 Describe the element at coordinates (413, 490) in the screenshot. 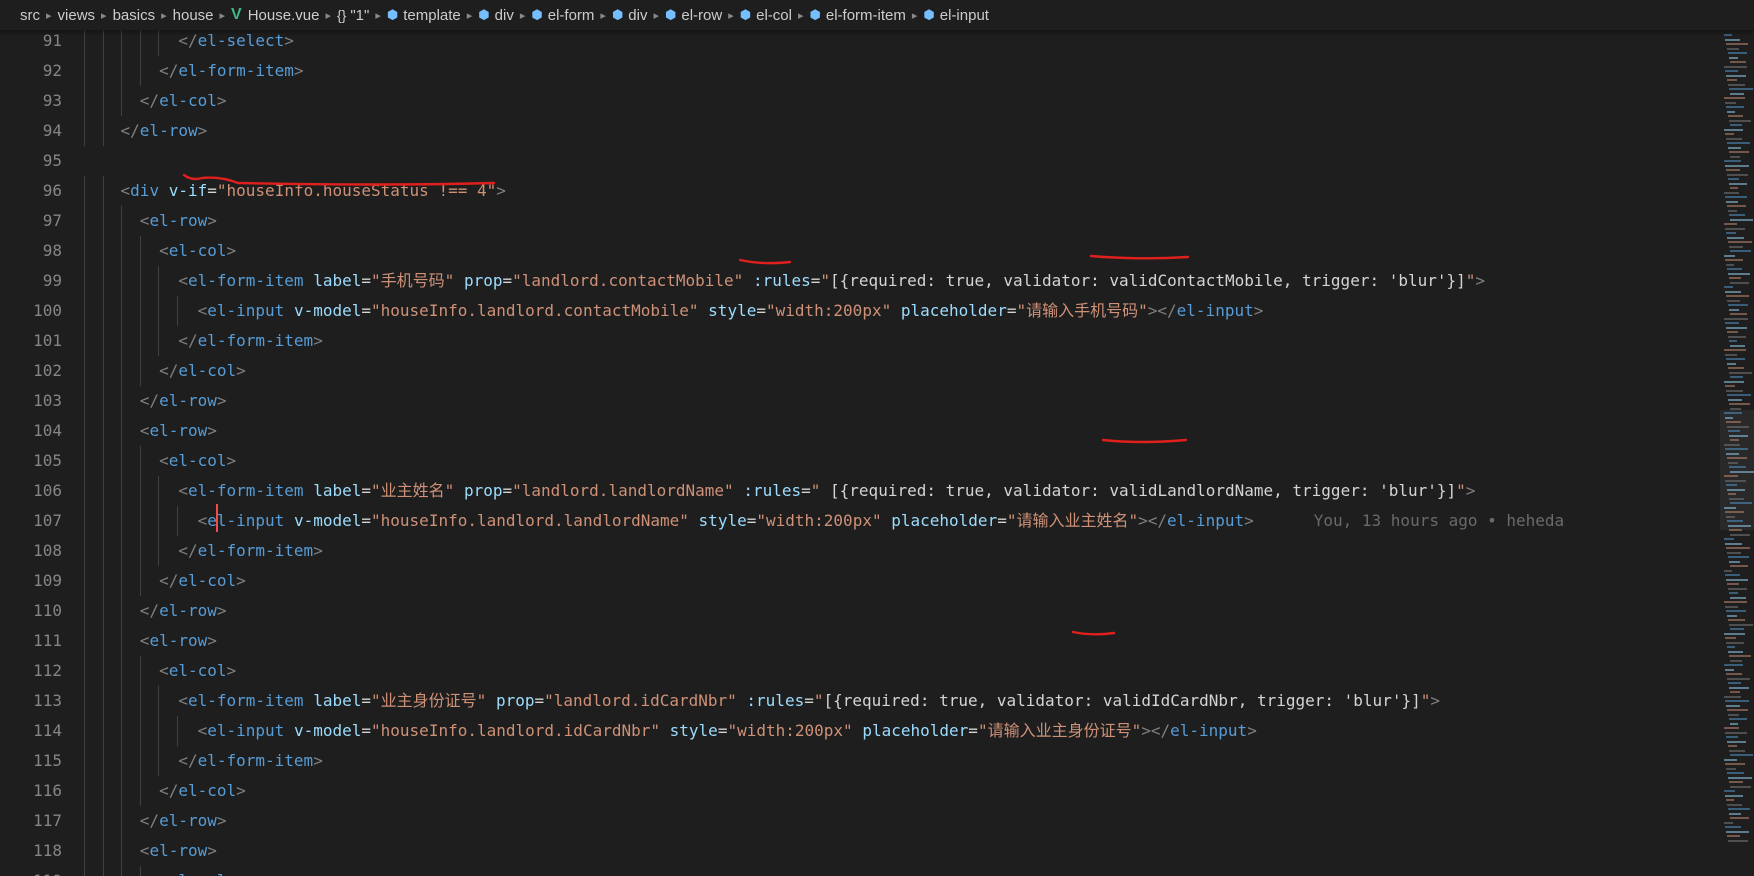

I see `code-token: "业主姓名"` at that location.